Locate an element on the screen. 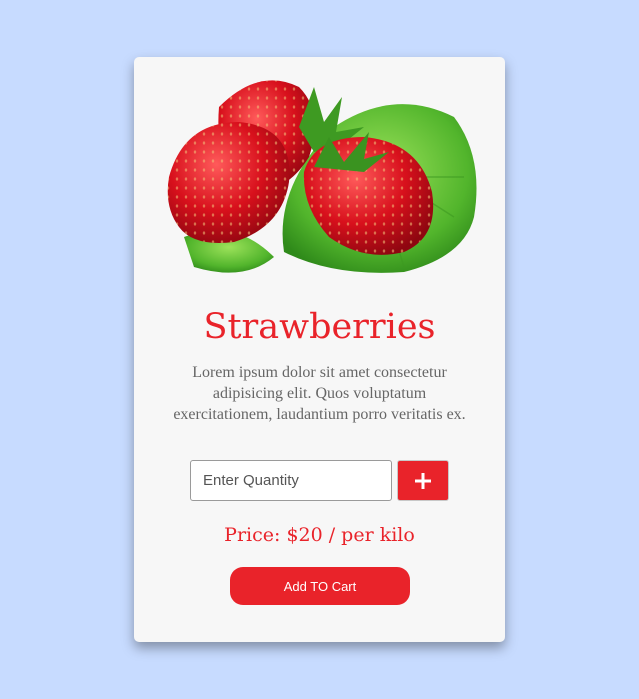 The height and width of the screenshot is (699, 639). add-quantity-button is located at coordinates (423, 480).